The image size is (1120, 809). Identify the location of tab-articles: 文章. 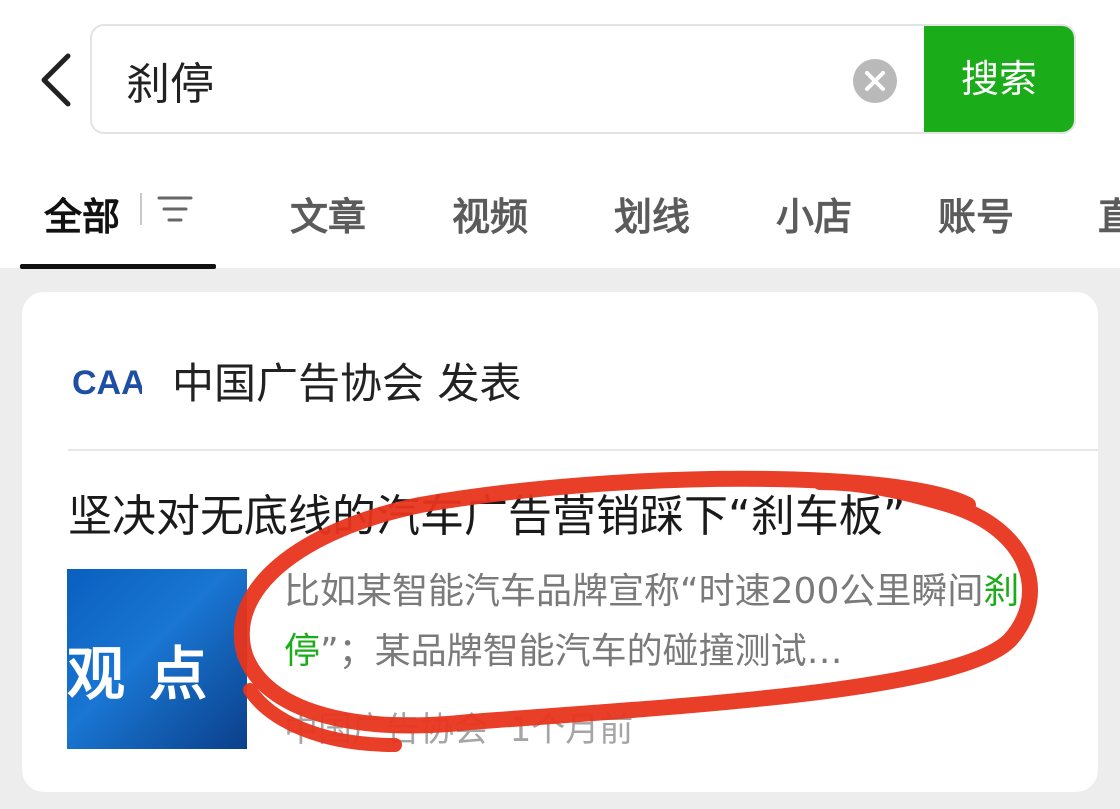
(328, 213).